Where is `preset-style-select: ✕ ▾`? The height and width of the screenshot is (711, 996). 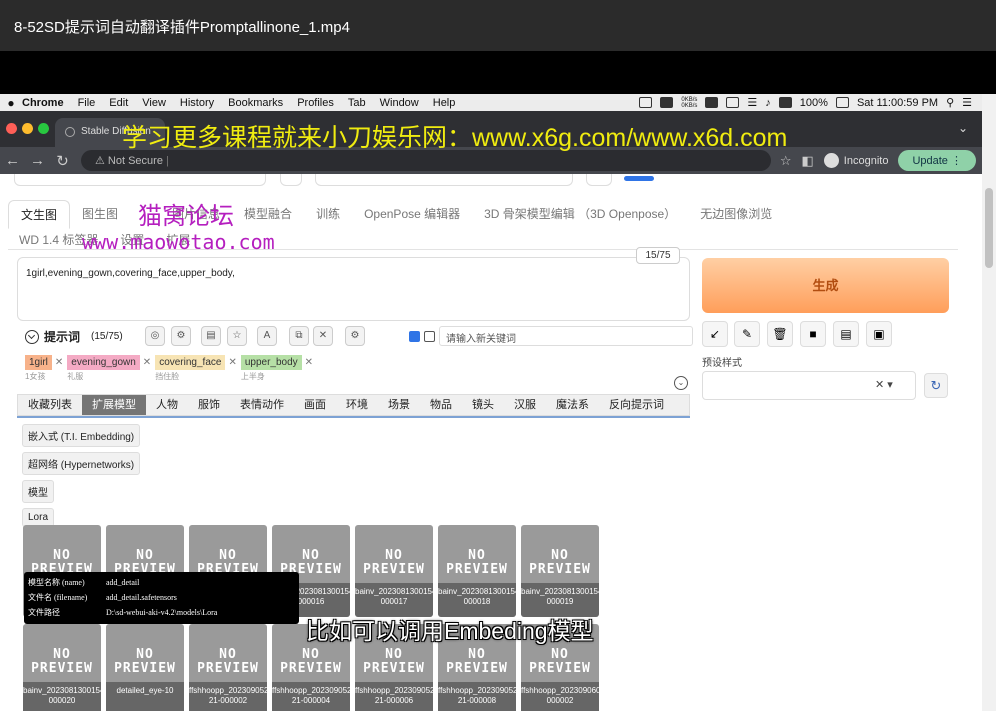
preset-style-select: ✕ ▾ is located at coordinates (809, 385).